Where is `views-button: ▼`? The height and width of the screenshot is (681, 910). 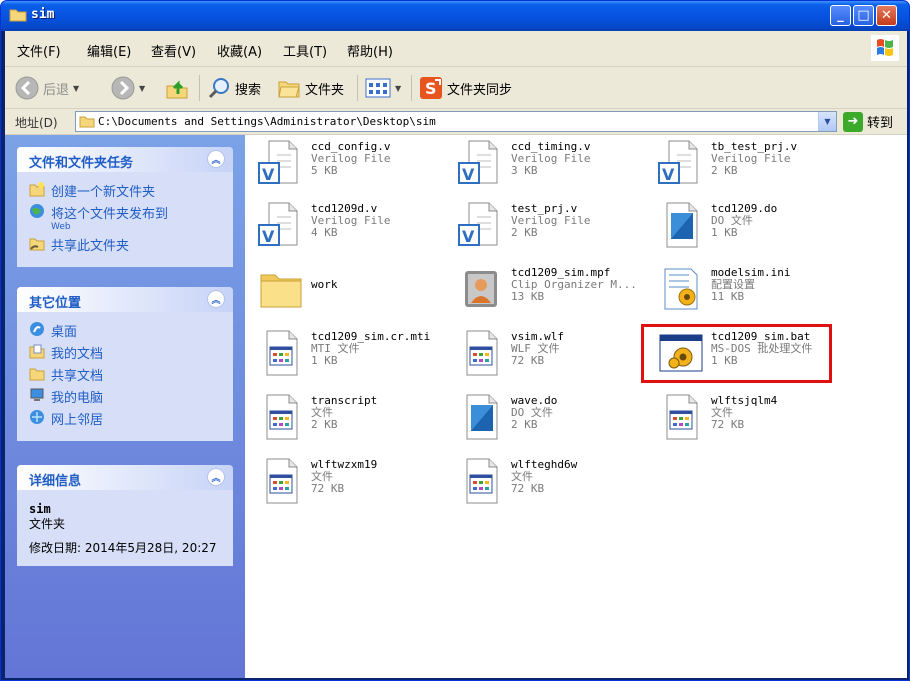
views-button: ▼ is located at coordinates (383, 88).